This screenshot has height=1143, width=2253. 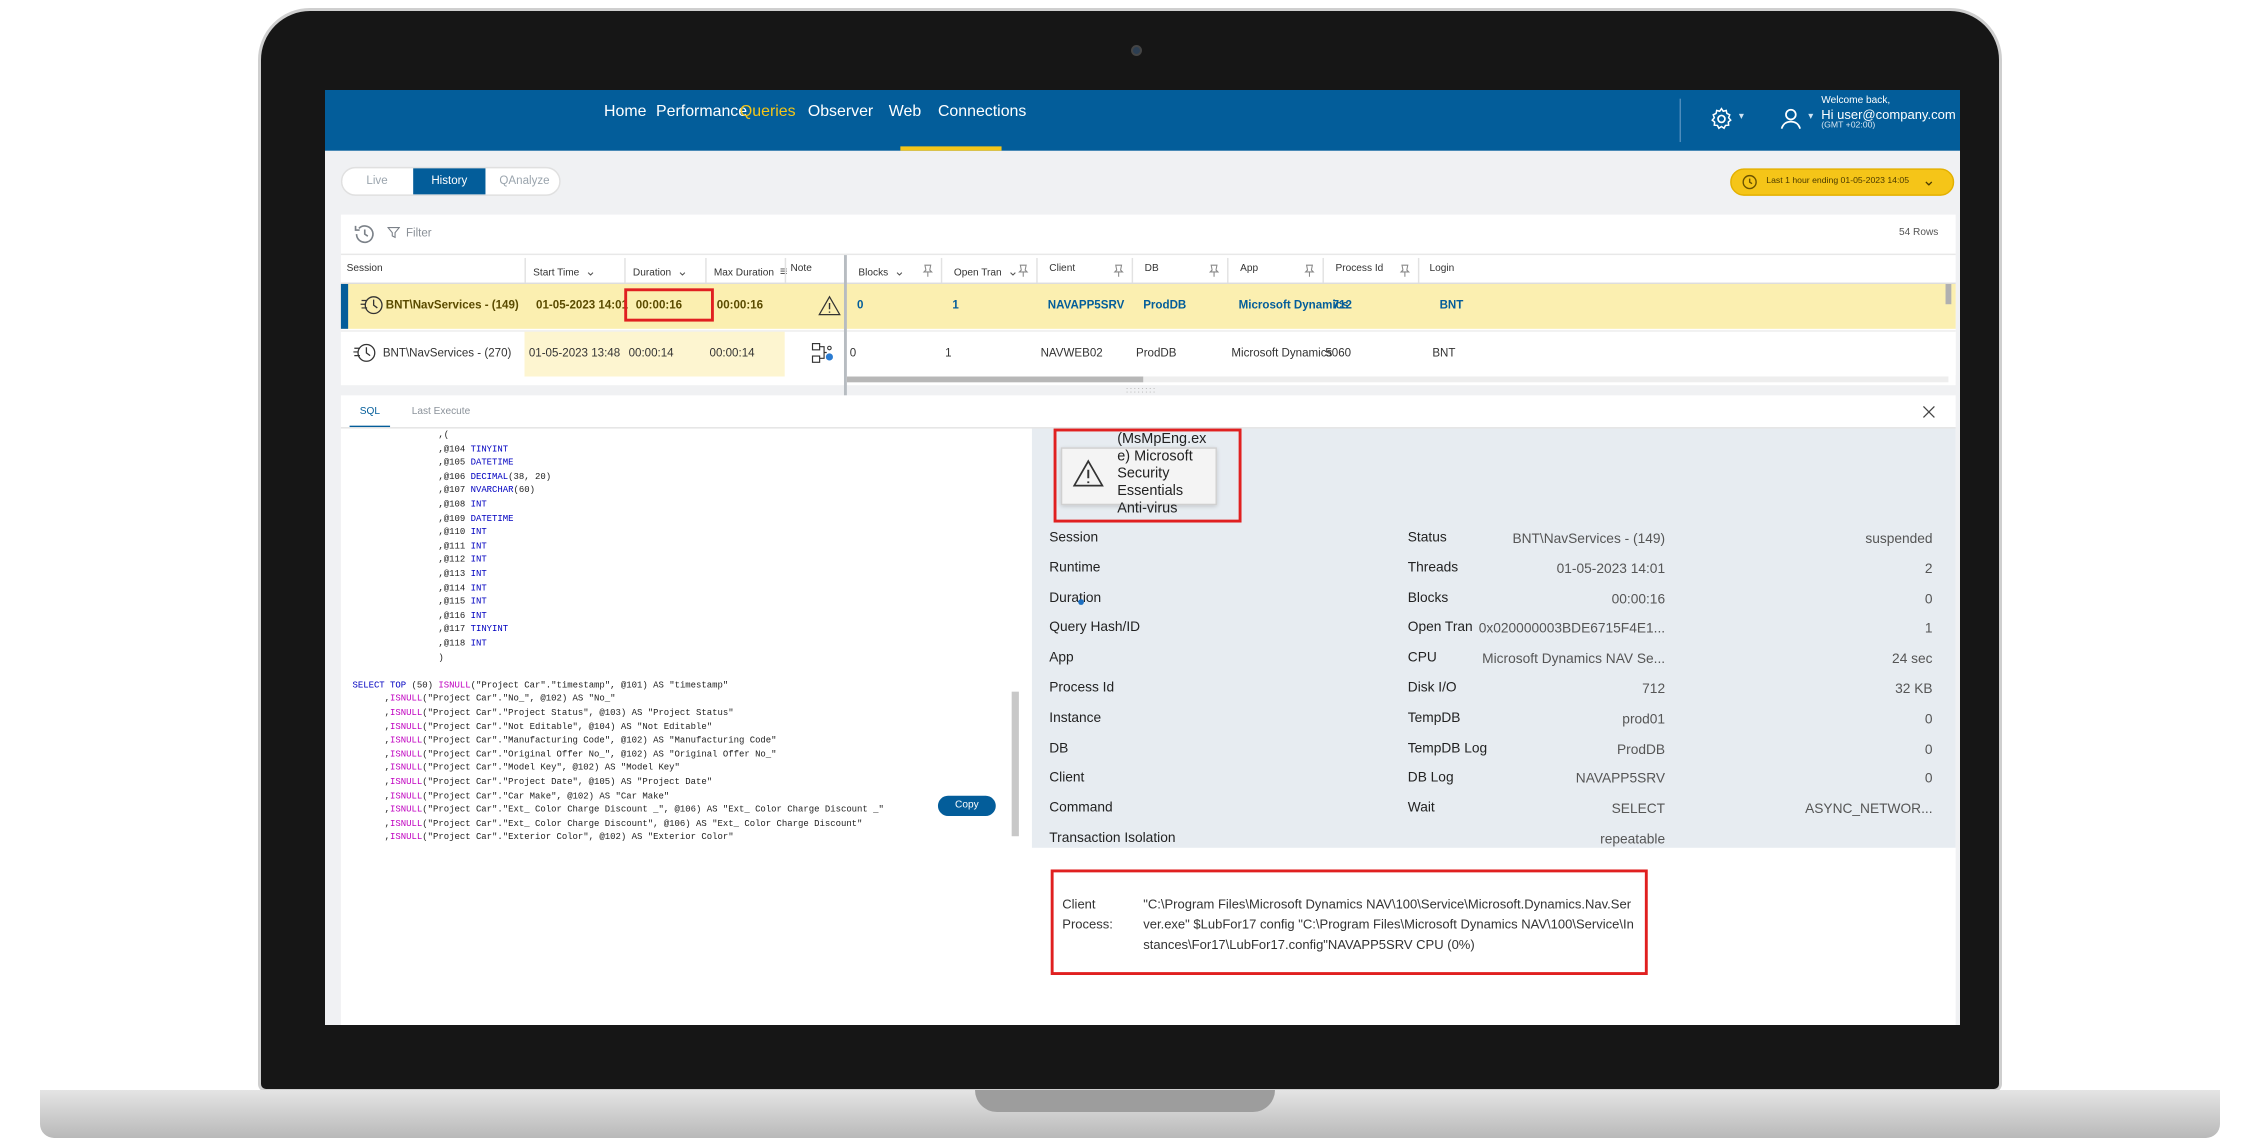 What do you see at coordinates (432, 519) in the screenshot?
I see `sql-line: ,@109 DATETIME` at bounding box center [432, 519].